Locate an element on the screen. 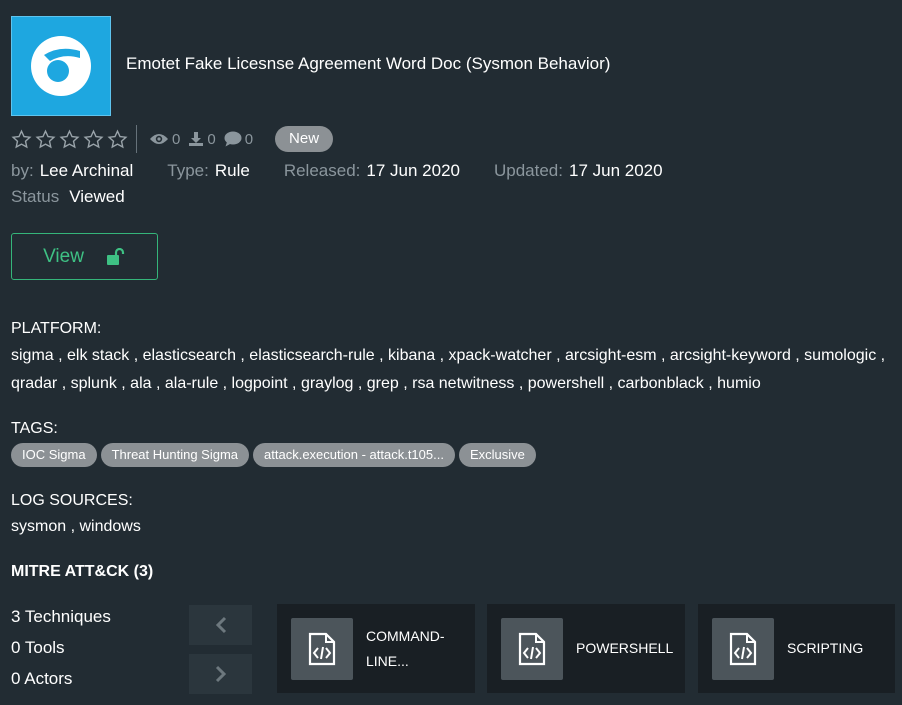  comments-count: 0 is located at coordinates (249, 139).